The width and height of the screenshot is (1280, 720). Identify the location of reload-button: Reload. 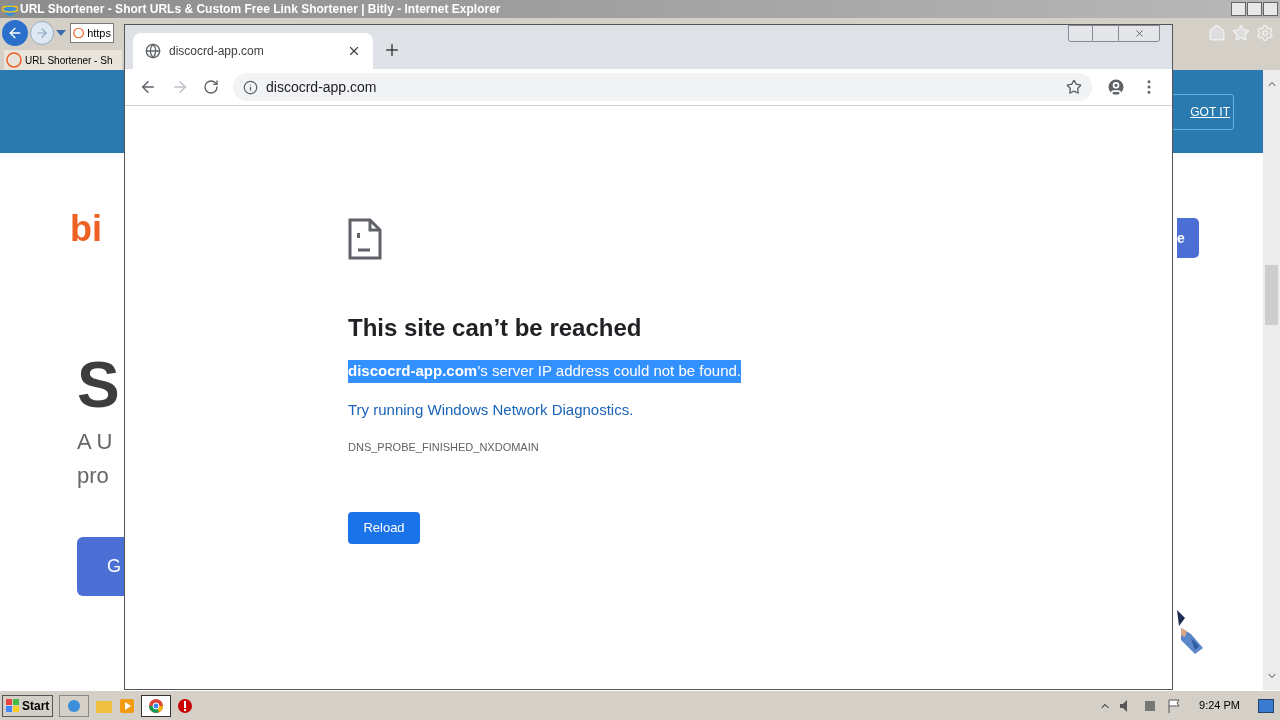
(384, 527).